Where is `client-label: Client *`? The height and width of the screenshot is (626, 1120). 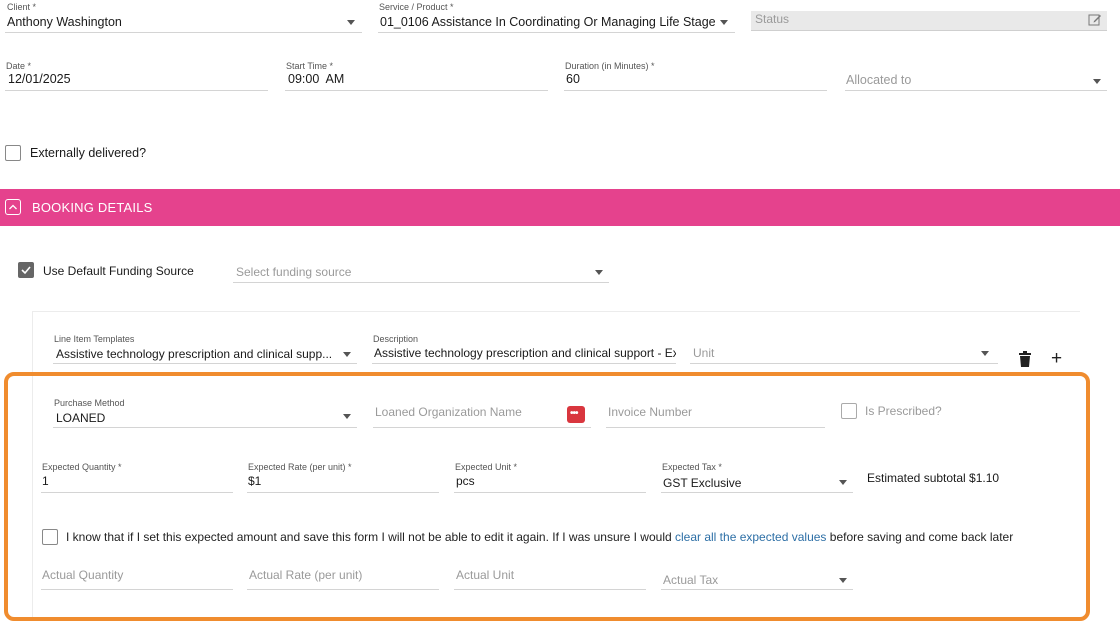 client-label: Client * is located at coordinates (22, 7).